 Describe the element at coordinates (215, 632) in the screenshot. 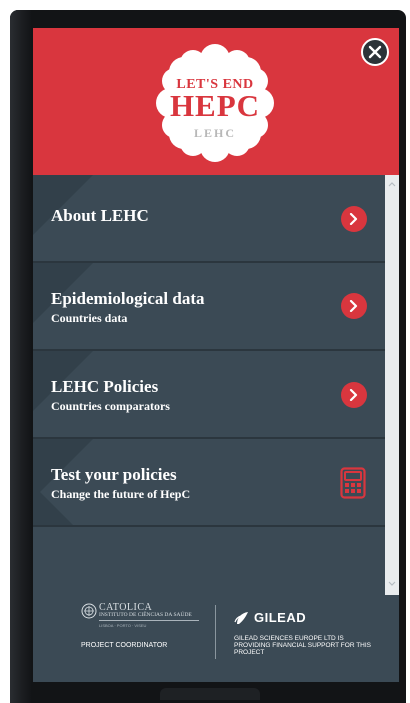

I see `footer-divider` at that location.